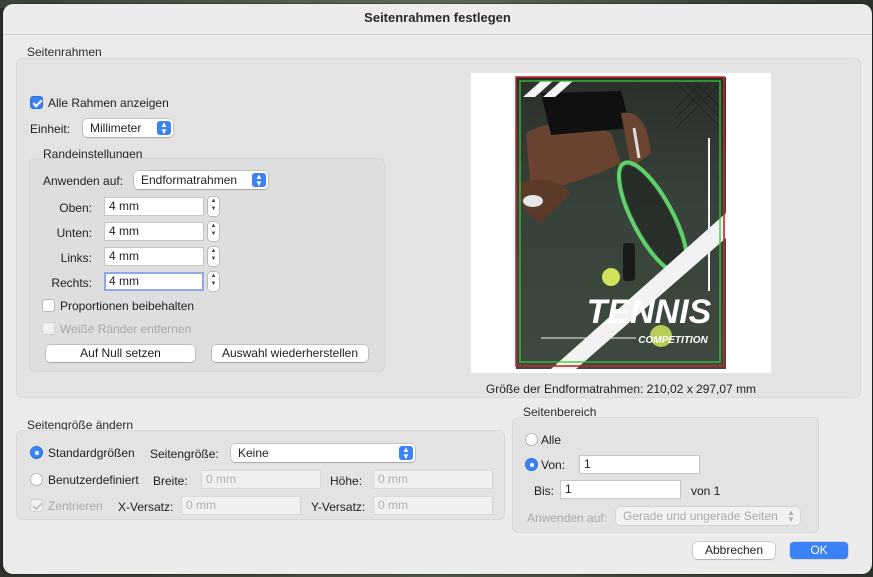  I want to click on poster-thumbnail: TENNIS COMPETITION, so click(620, 222).